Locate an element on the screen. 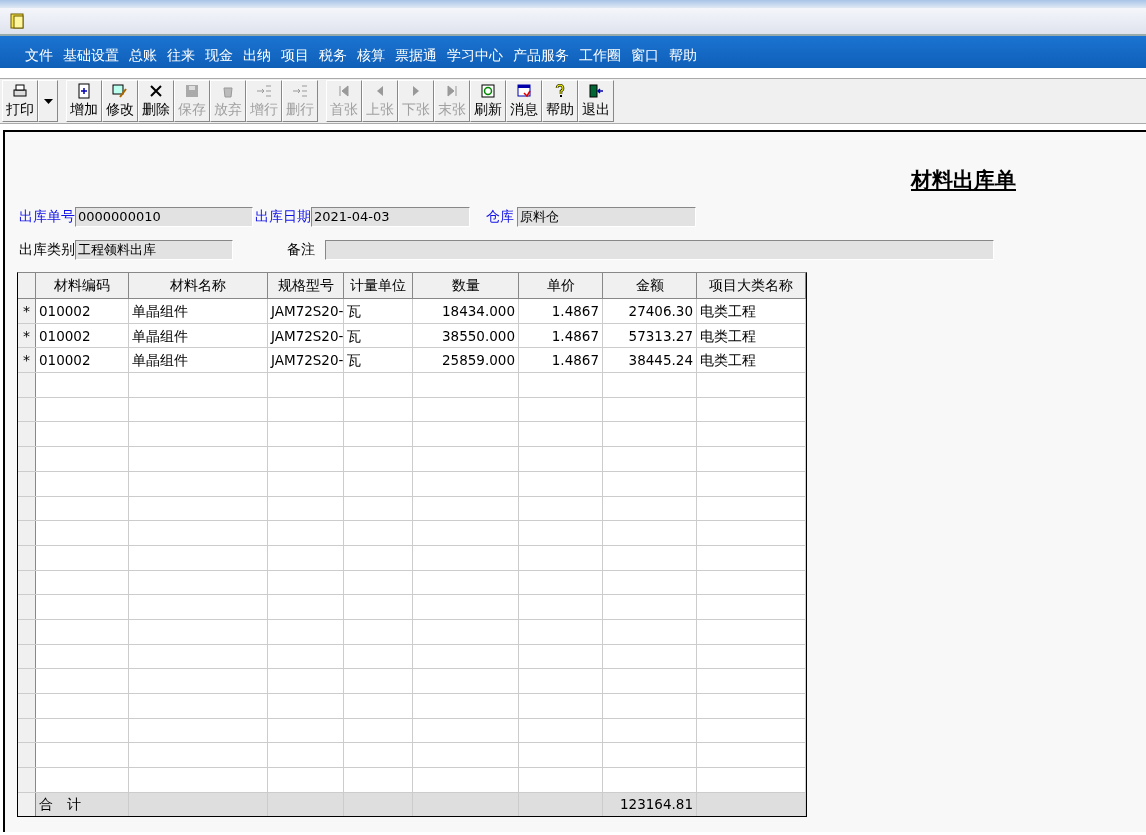 The width and height of the screenshot is (1146, 835). table-cell: 27406.30 is located at coordinates (650, 311).